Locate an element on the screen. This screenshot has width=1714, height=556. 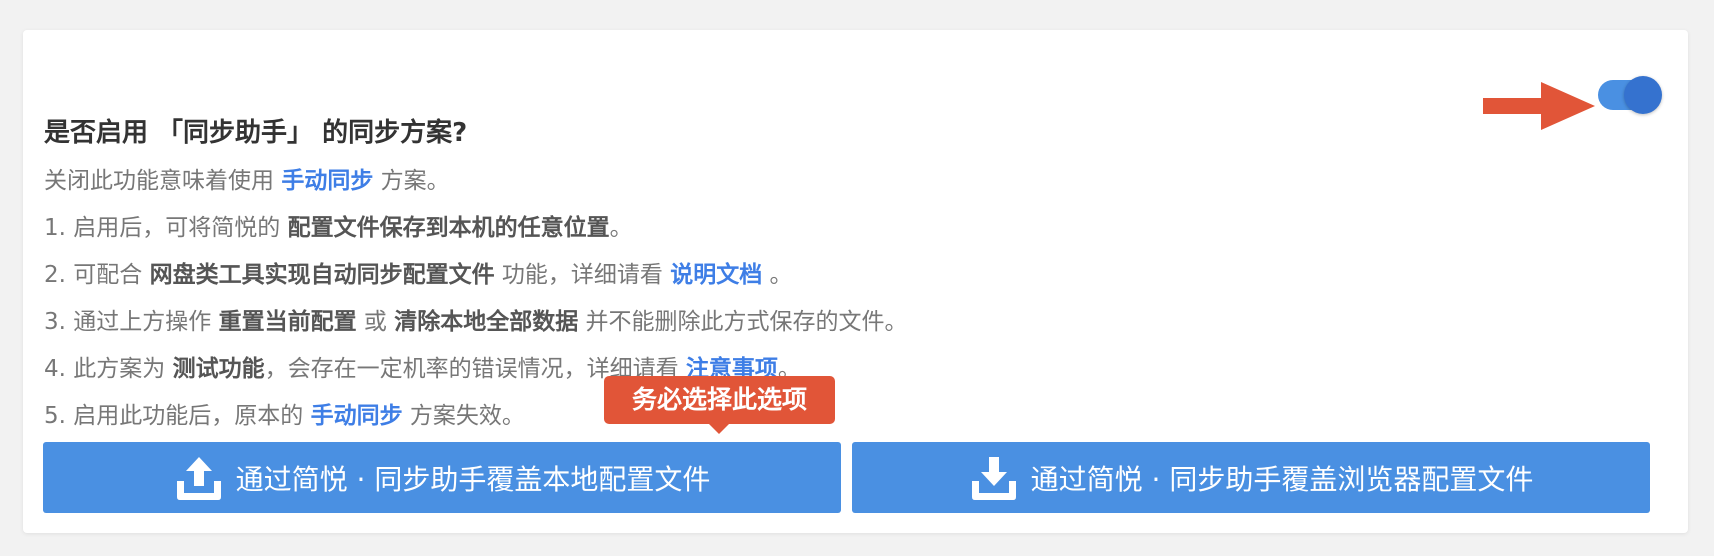
sync-assistant-toggle is located at coordinates (1630, 95).